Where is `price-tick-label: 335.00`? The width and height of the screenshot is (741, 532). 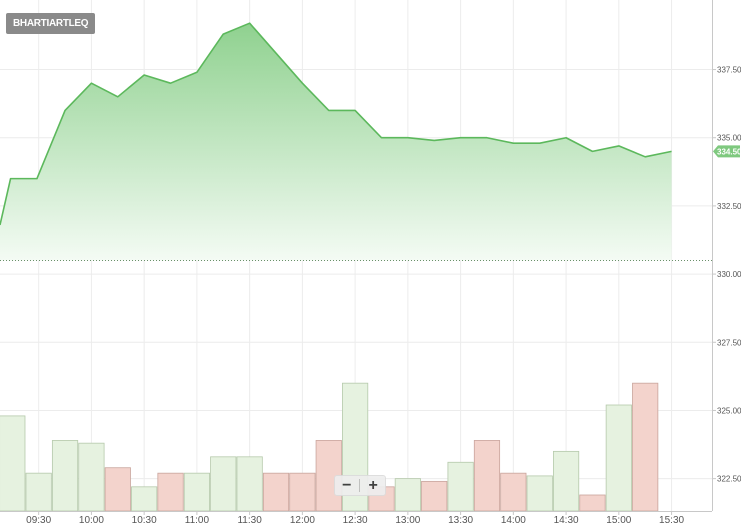 price-tick-label: 335.00 is located at coordinates (729, 138).